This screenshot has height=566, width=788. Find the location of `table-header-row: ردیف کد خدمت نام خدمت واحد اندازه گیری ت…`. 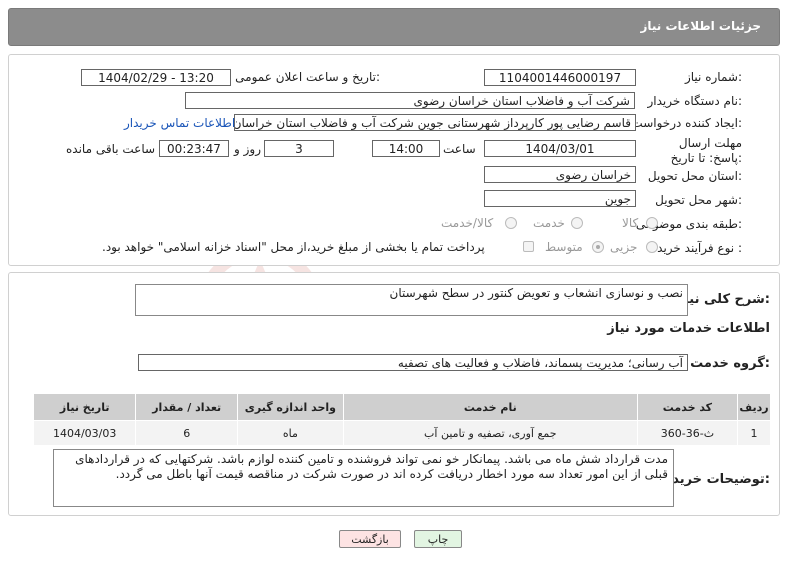

table-header-row: ردیف کد خدمت نام خدمت واحد اندازه گیری ت… is located at coordinates (401, 407).